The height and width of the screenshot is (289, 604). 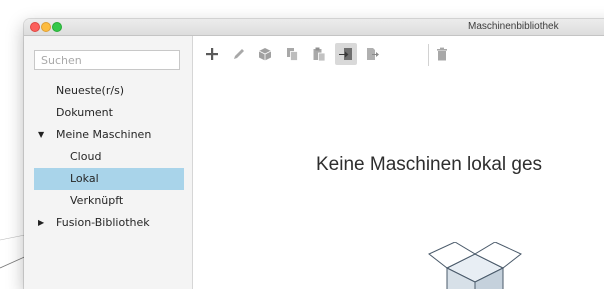 What do you see at coordinates (398, 54) in the screenshot?
I see `toolbar` at bounding box center [398, 54].